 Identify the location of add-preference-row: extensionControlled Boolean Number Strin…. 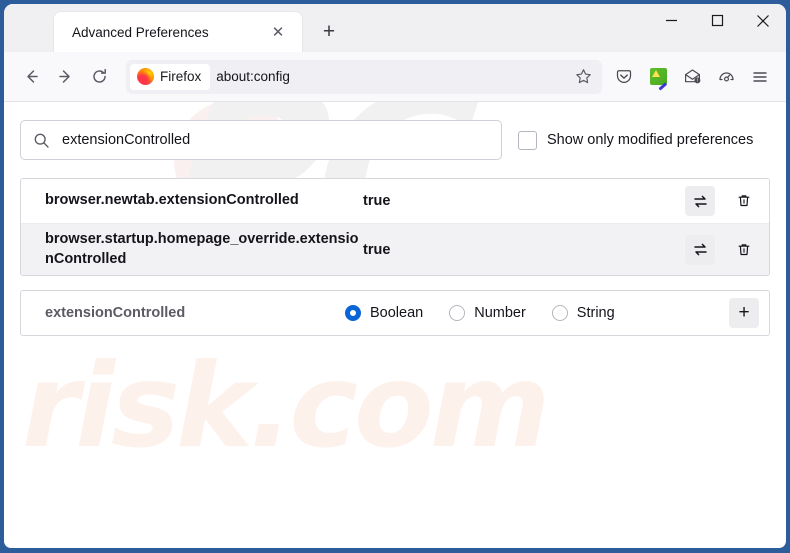
(395, 313).